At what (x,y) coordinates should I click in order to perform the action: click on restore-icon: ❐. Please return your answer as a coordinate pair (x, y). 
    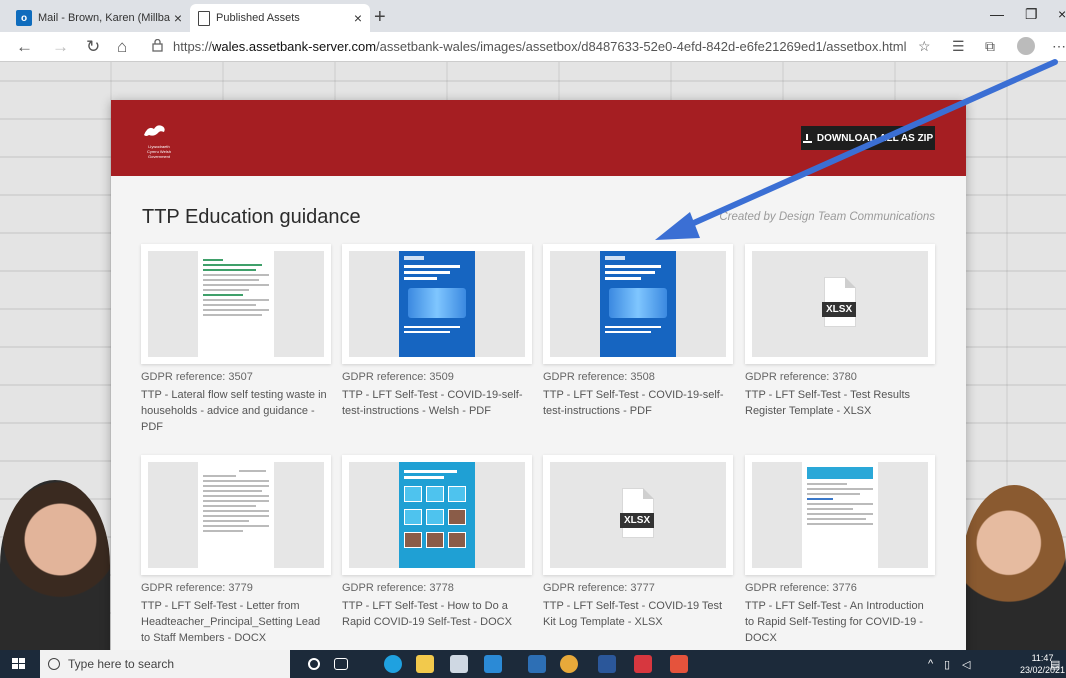
    Looking at the image, I should click on (1031, 14).